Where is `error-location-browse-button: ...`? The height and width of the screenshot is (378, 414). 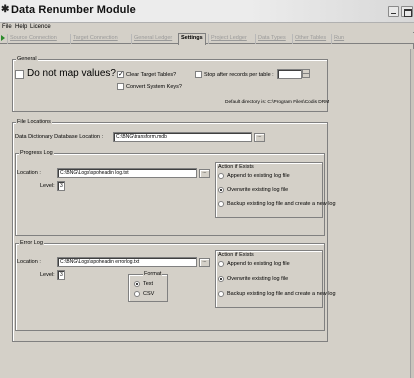
error-location-browse-button: ... is located at coordinates (204, 262).